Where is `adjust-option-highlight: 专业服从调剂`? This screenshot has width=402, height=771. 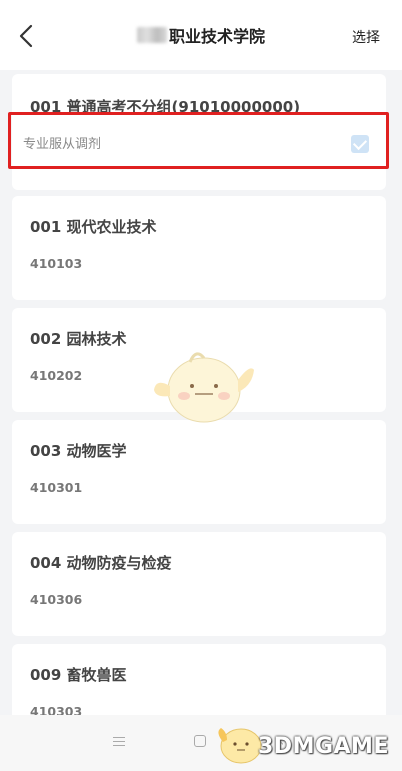 adjust-option-highlight: 专业服从调剂 is located at coordinates (198, 140).